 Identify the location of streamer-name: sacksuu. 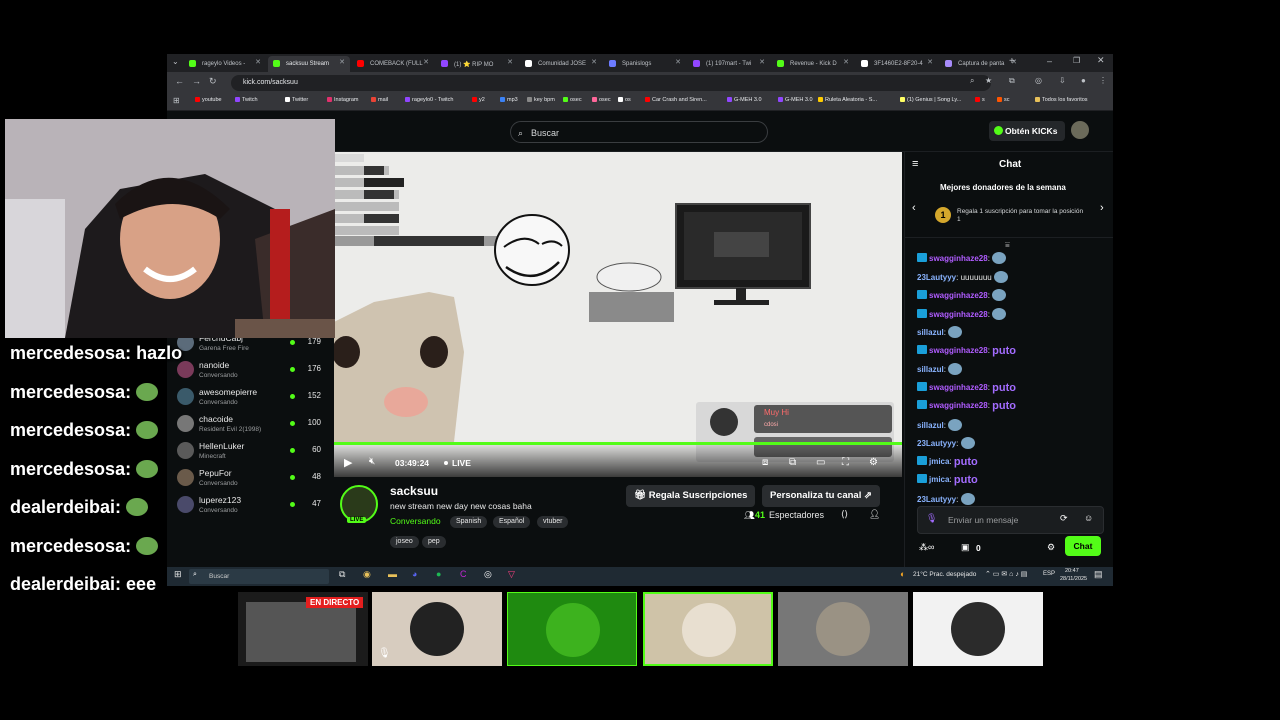
(414, 491).